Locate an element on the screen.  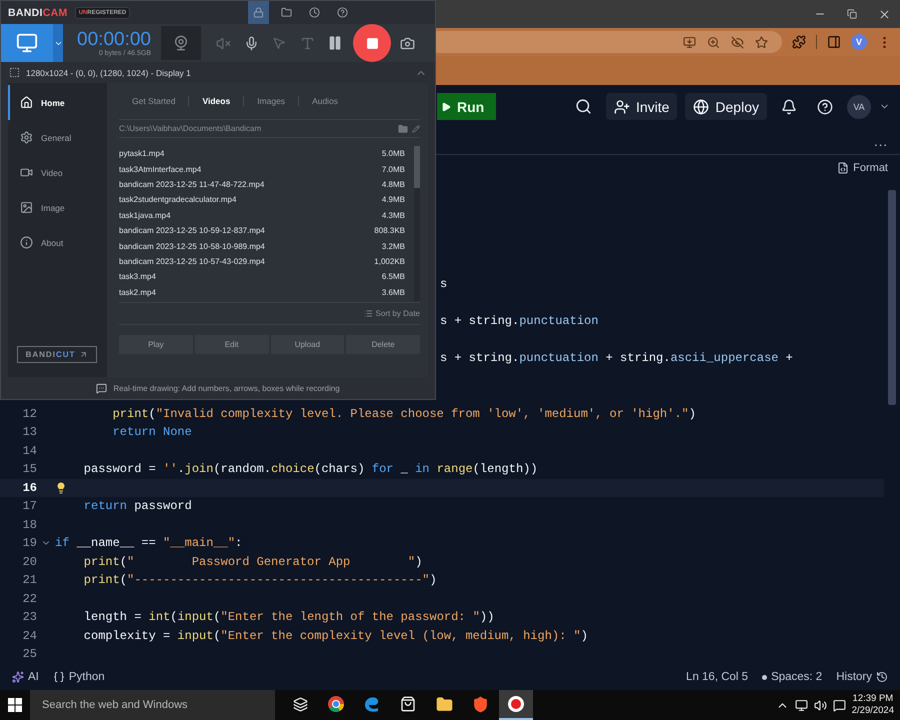
video-icon is located at coordinates (26, 172).